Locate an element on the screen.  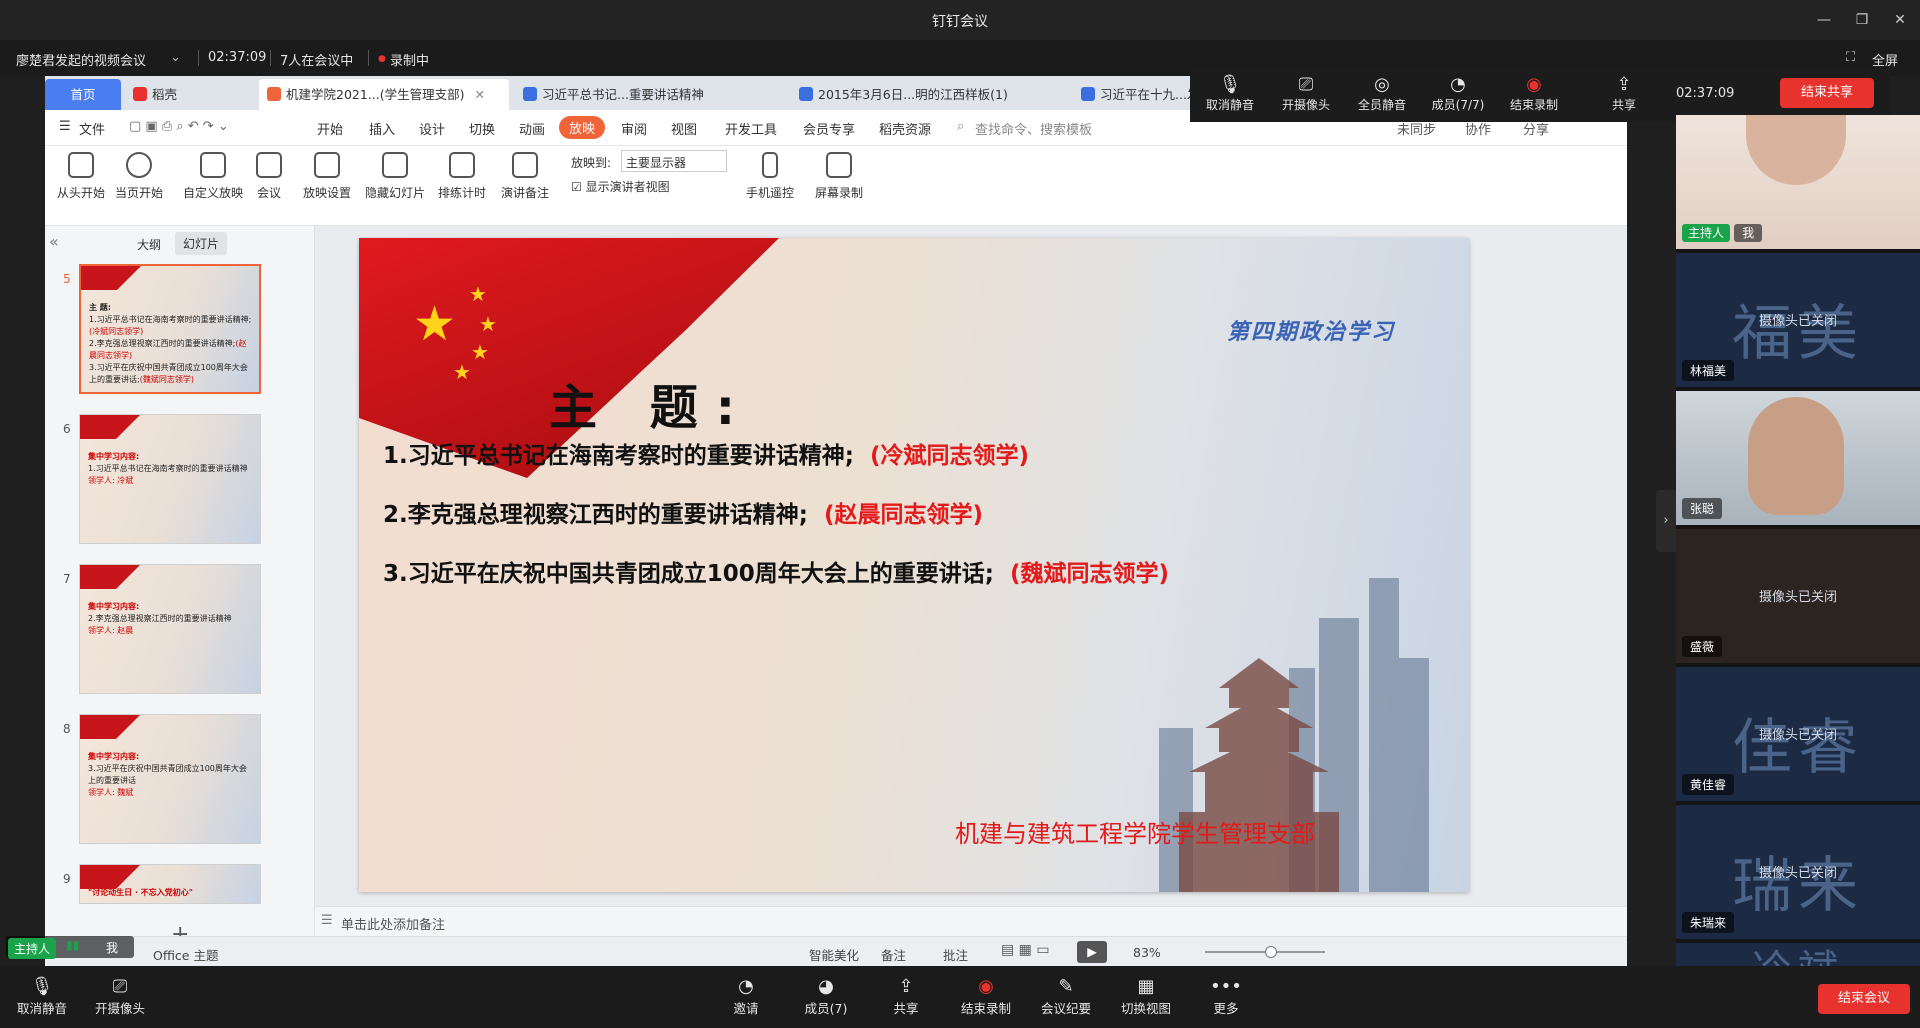
theme-name: Office 主题 is located at coordinates (185, 954).